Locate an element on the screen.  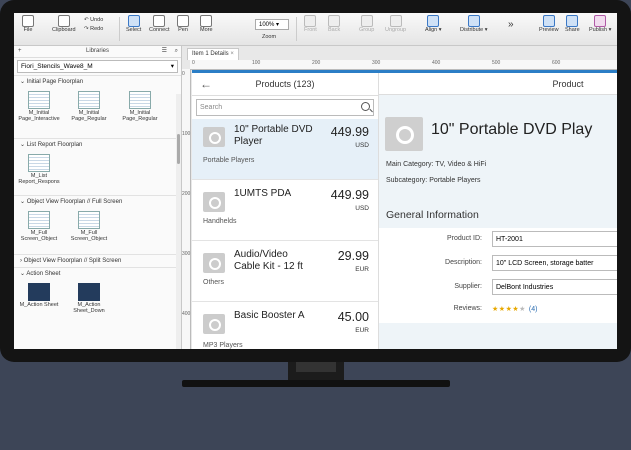
chevron-right-icon: » is located at coordinates (511, 24).